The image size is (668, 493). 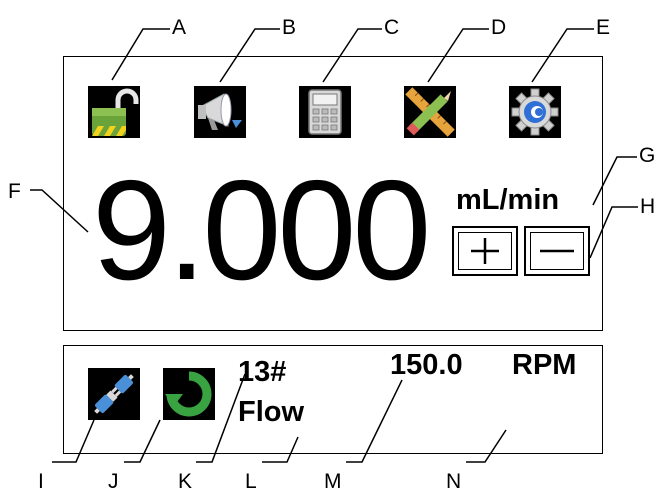 I want to click on plus-icon, so click(x=485, y=251).